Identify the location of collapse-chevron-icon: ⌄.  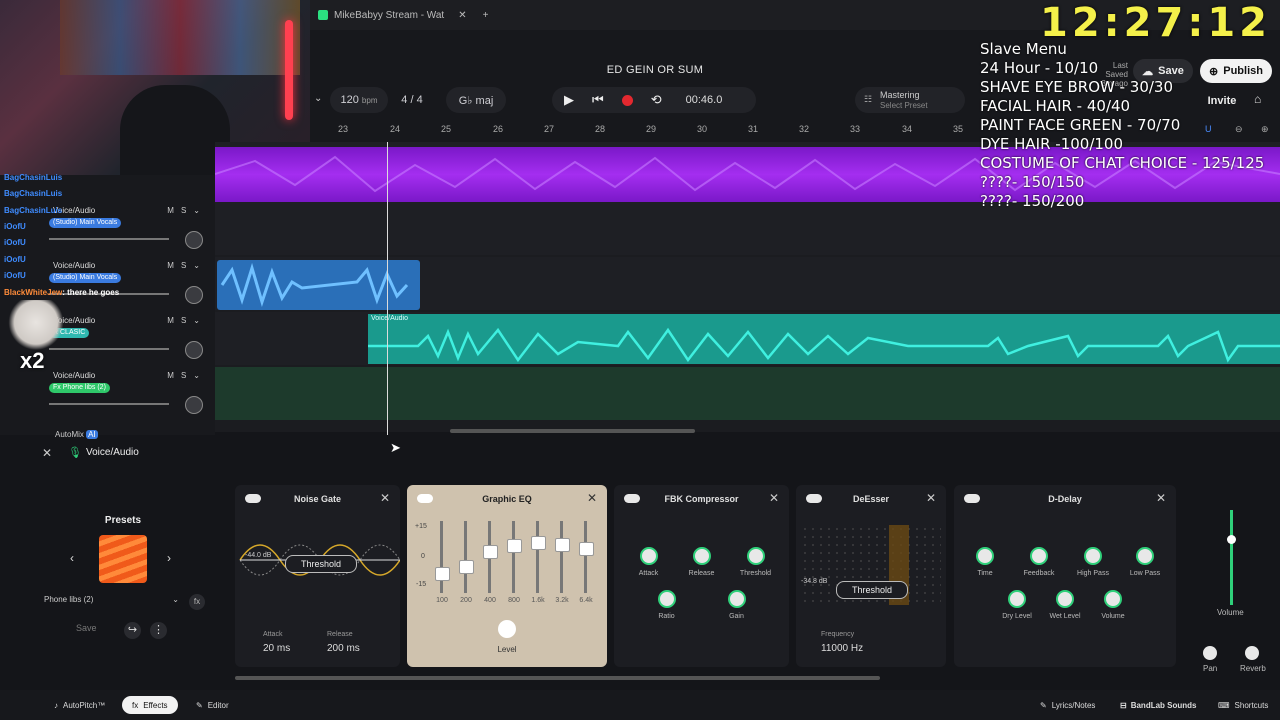
(318, 98).